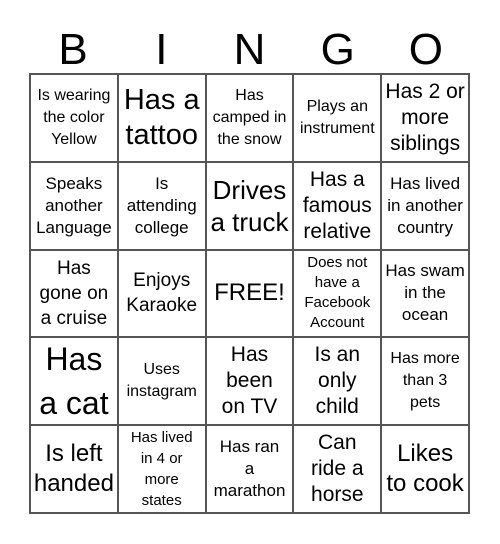 This screenshot has width=500, height=544. I want to click on header-letter-n: N, so click(249, 49).